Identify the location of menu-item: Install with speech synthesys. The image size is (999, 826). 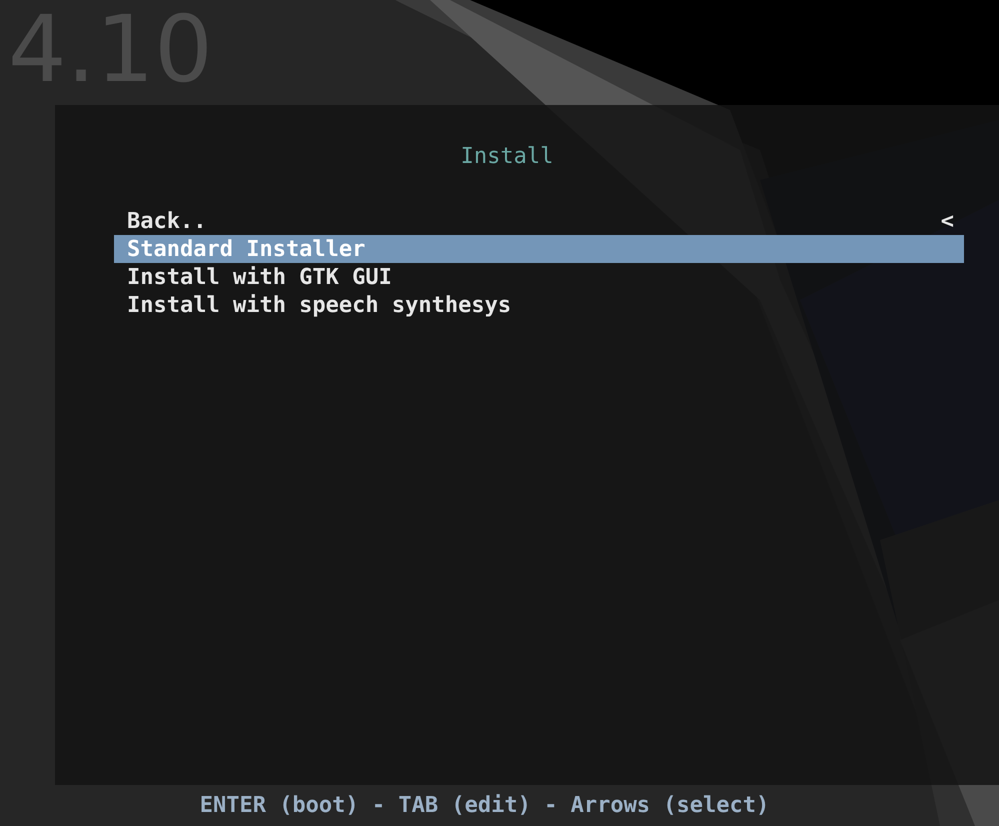
(539, 305).